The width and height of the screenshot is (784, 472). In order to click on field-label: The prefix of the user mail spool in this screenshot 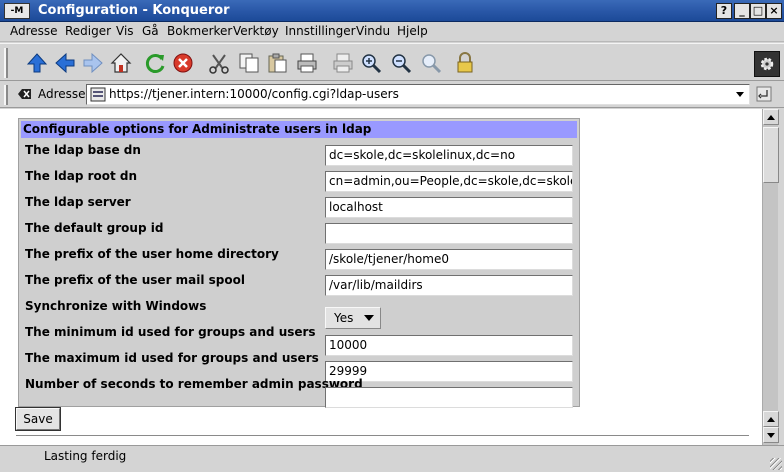, I will do `click(135, 280)`.